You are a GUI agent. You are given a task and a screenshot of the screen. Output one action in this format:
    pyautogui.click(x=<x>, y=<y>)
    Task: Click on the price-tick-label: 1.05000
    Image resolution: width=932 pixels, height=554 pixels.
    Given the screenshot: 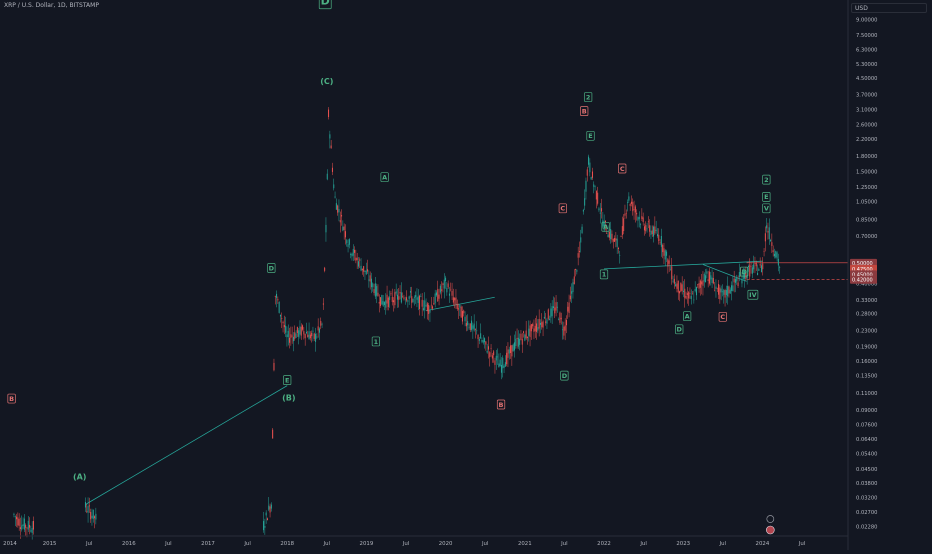 What is the action you would take?
    pyautogui.click(x=866, y=203)
    